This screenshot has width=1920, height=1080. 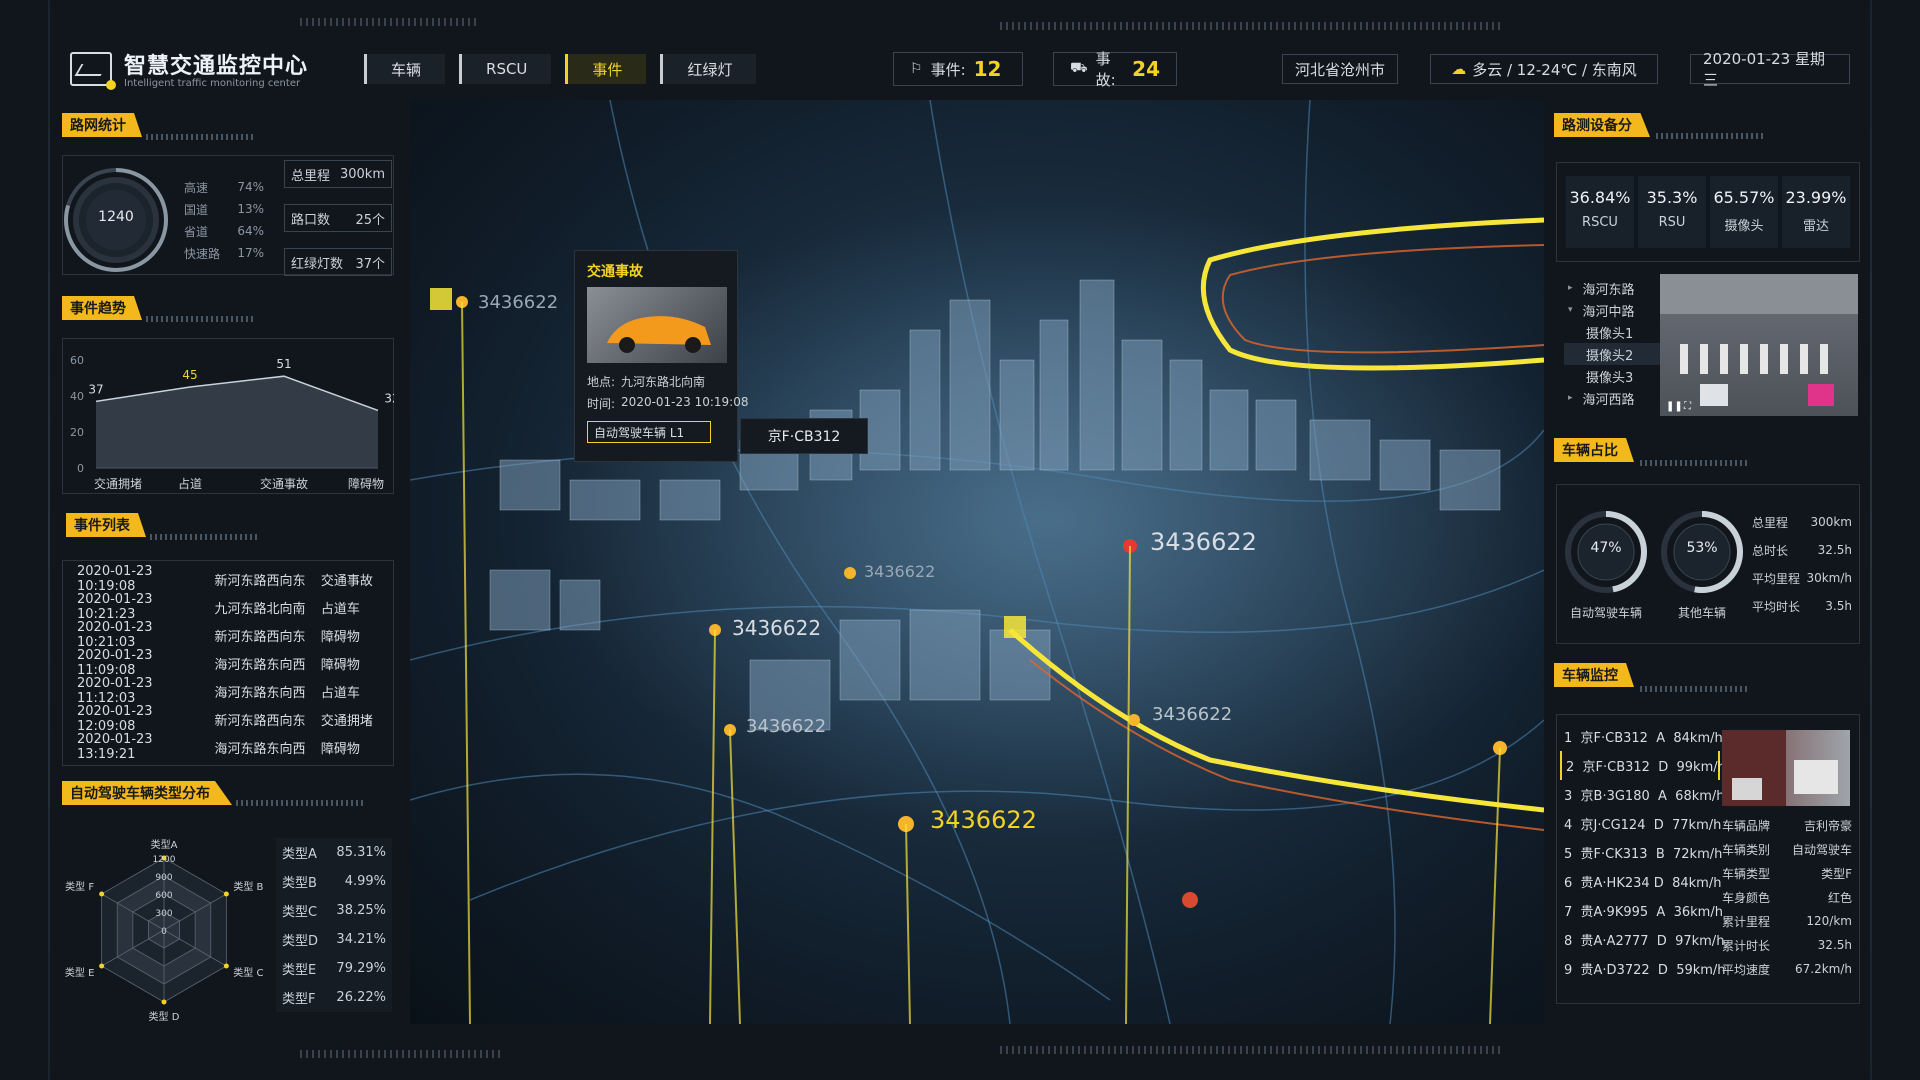 What do you see at coordinates (79, 886) in the screenshot?
I see `radar-axis-label: 类型 F` at bounding box center [79, 886].